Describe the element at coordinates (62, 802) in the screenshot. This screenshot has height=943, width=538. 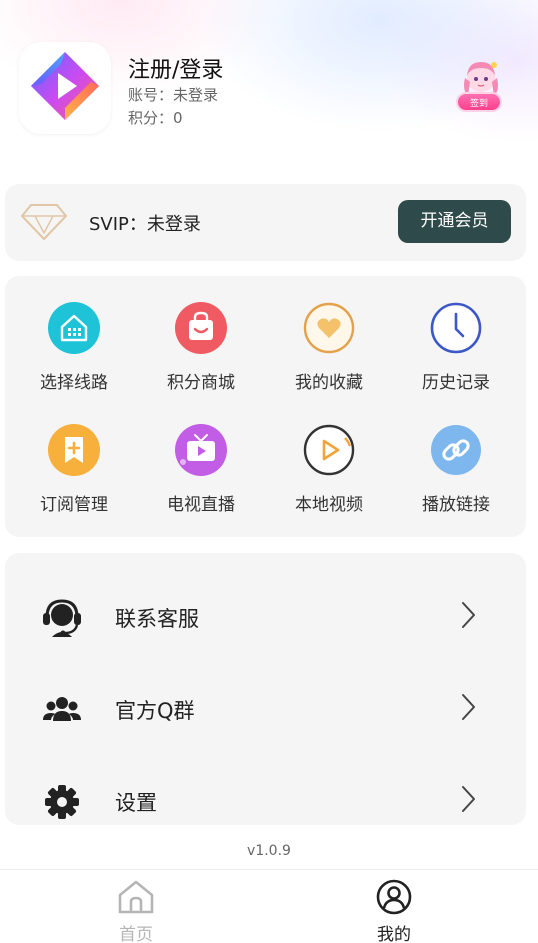
I see `settings-icon` at that location.